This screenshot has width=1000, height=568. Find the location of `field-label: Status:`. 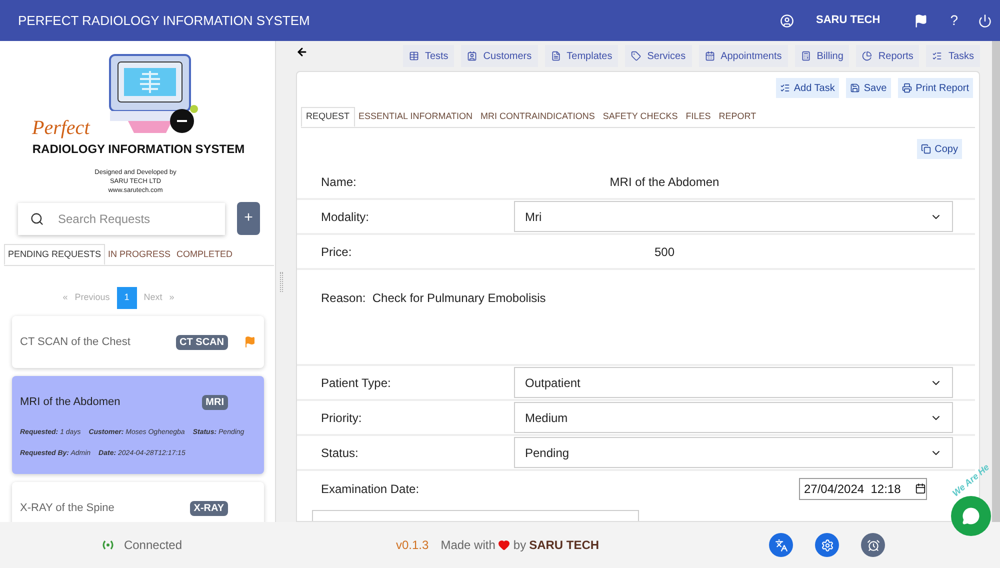

field-label: Status: is located at coordinates (340, 453).